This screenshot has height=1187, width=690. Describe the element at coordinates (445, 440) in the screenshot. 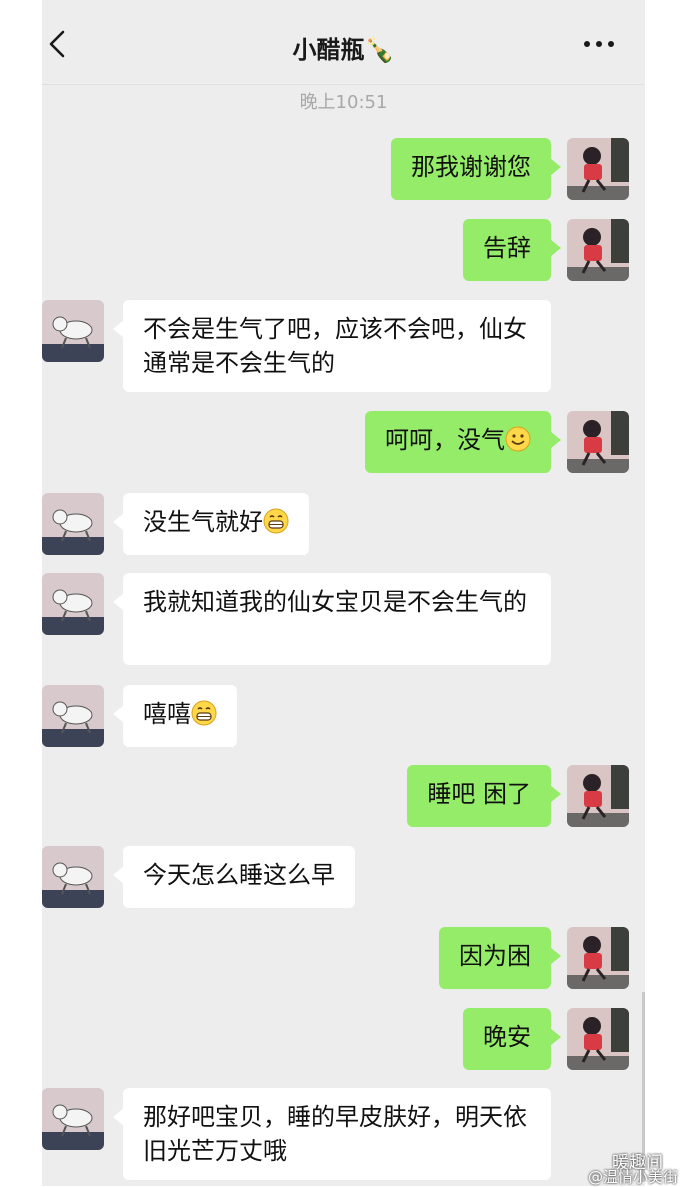

I see `message-text: 呵呵，没气` at that location.